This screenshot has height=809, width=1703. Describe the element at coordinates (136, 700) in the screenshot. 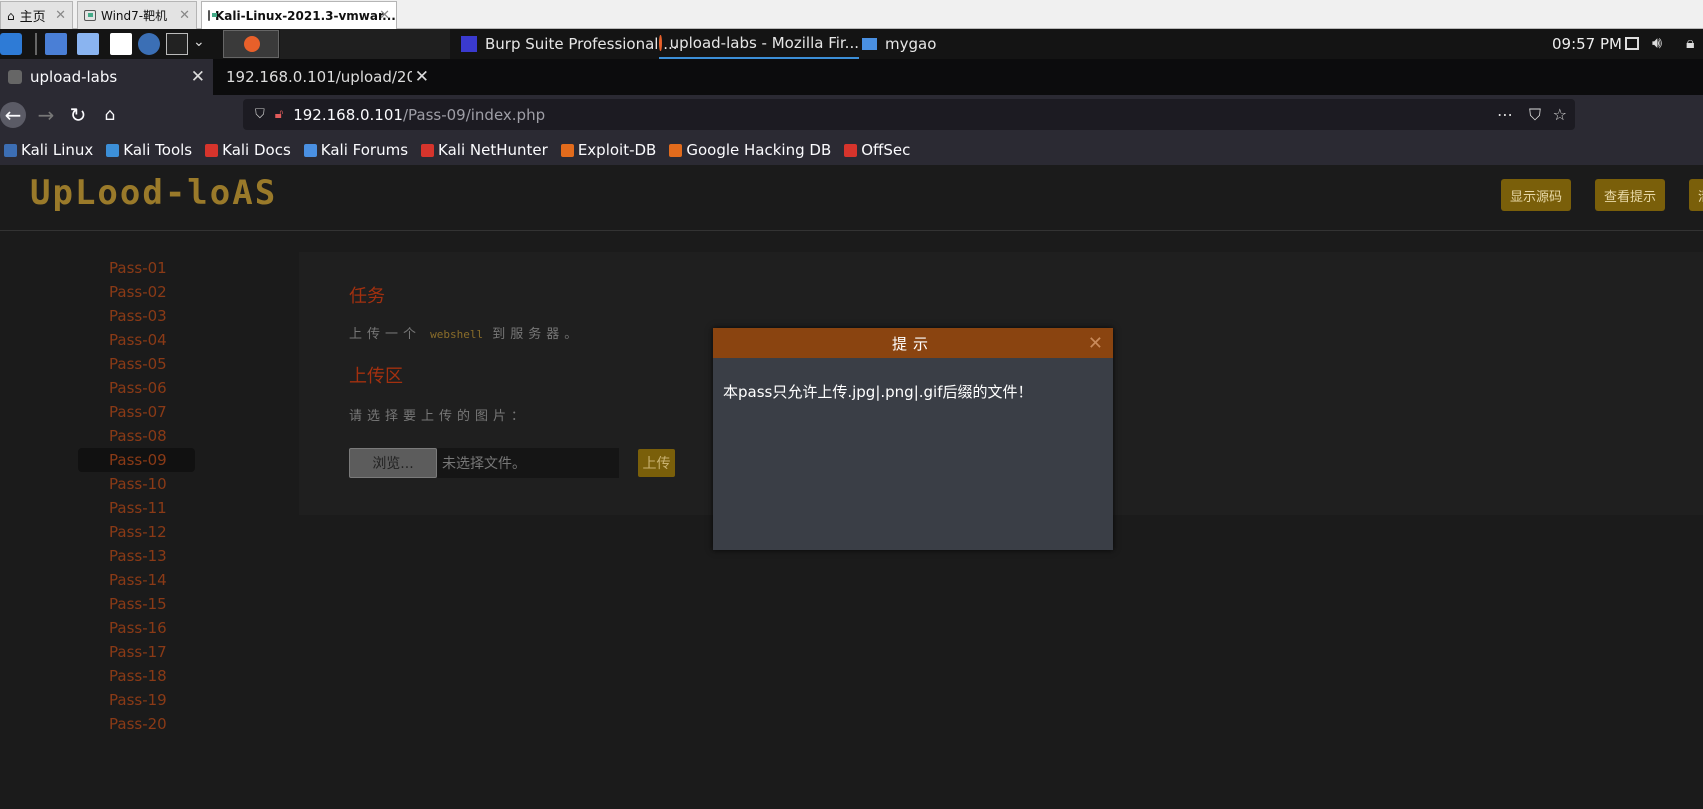

I see `pass-link: Pass-19` at that location.